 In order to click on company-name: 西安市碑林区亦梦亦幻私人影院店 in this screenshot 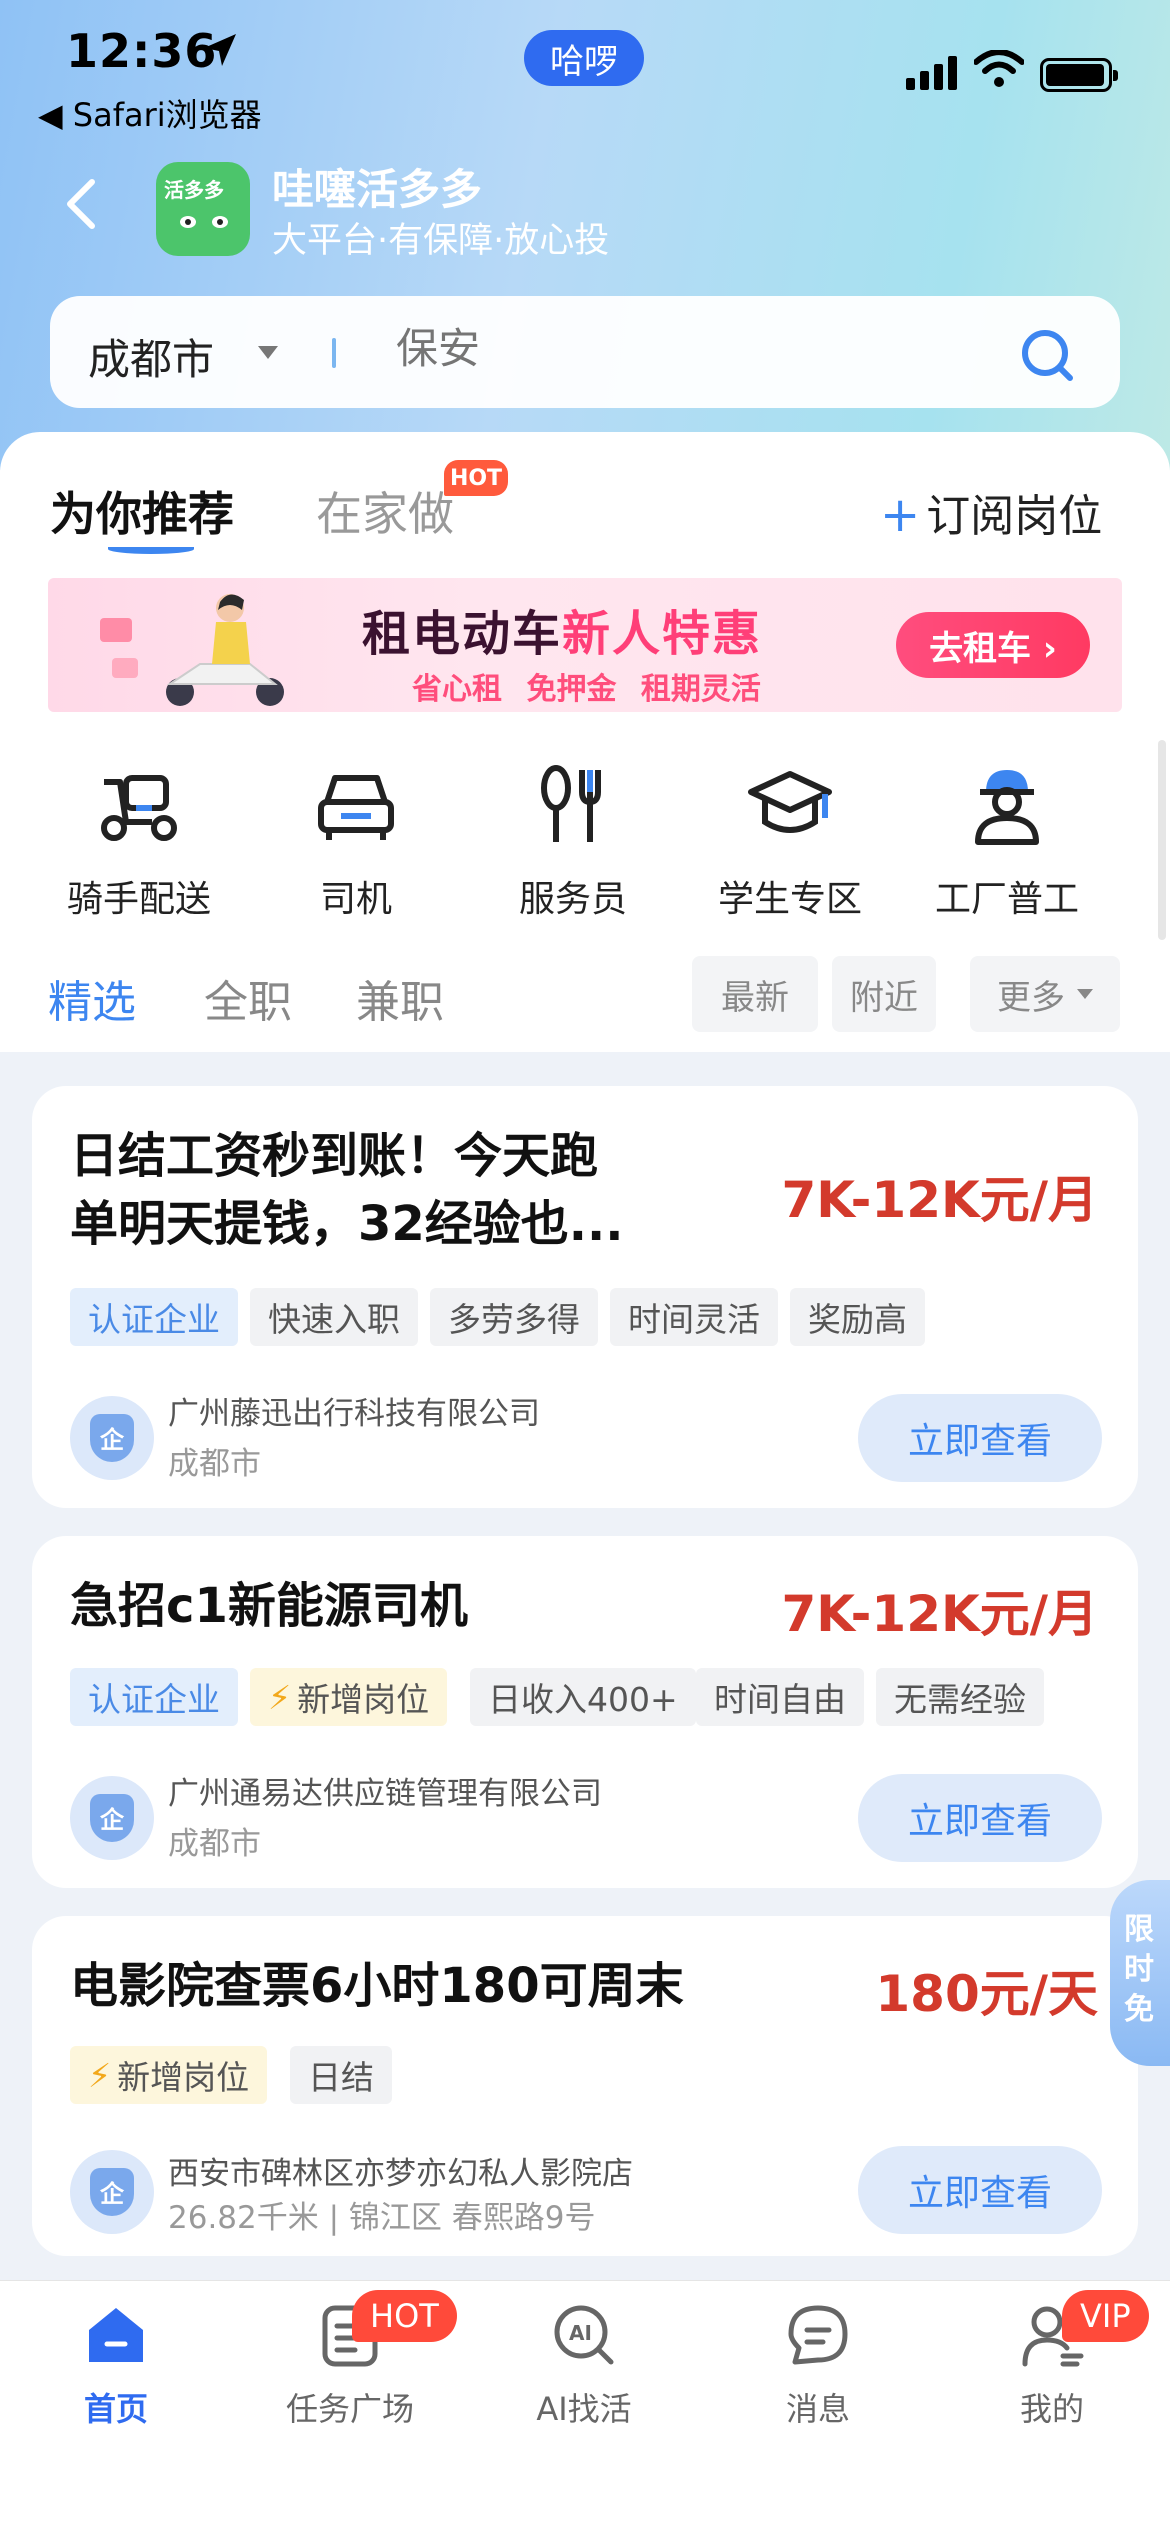, I will do `click(400, 2174)`.